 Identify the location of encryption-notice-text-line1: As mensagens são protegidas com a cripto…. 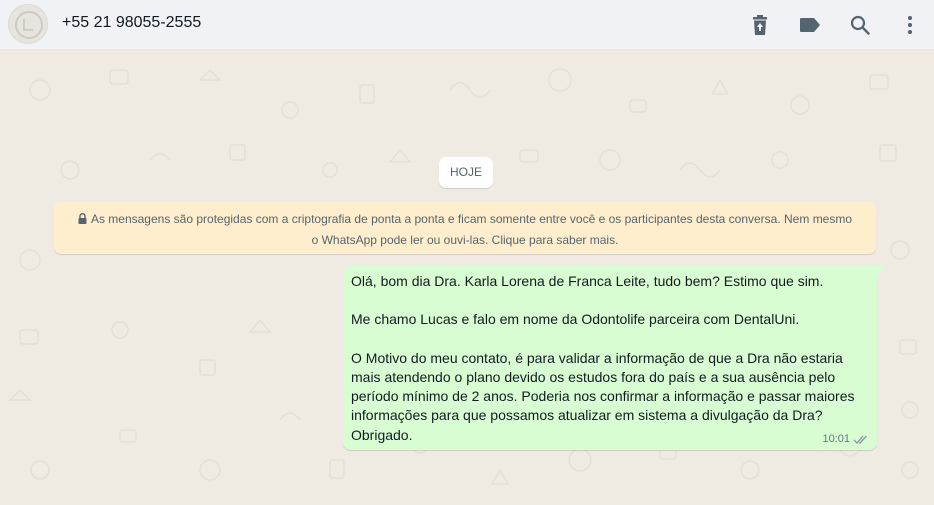
(471, 219).